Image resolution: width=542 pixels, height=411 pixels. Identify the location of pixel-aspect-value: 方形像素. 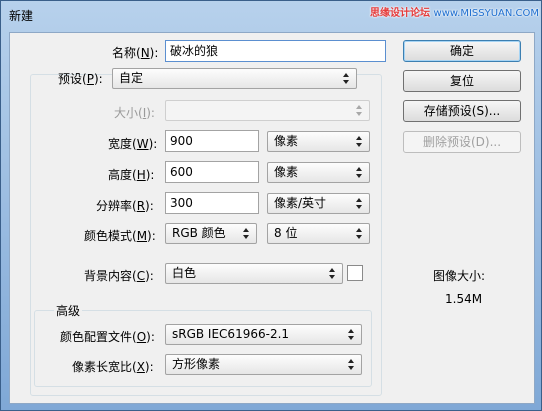
(196, 364).